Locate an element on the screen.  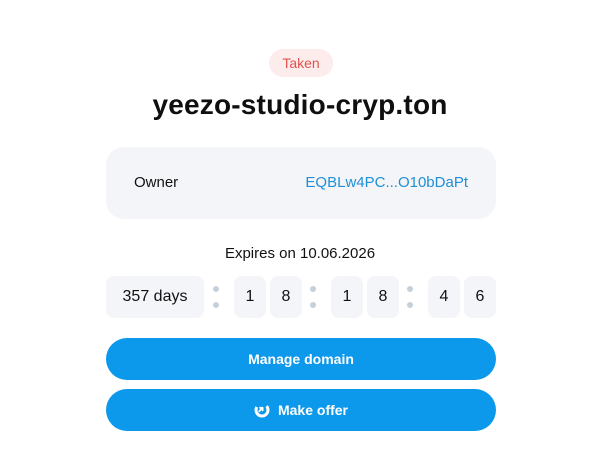
manage-domain-label: Manage domain is located at coordinates (301, 359).